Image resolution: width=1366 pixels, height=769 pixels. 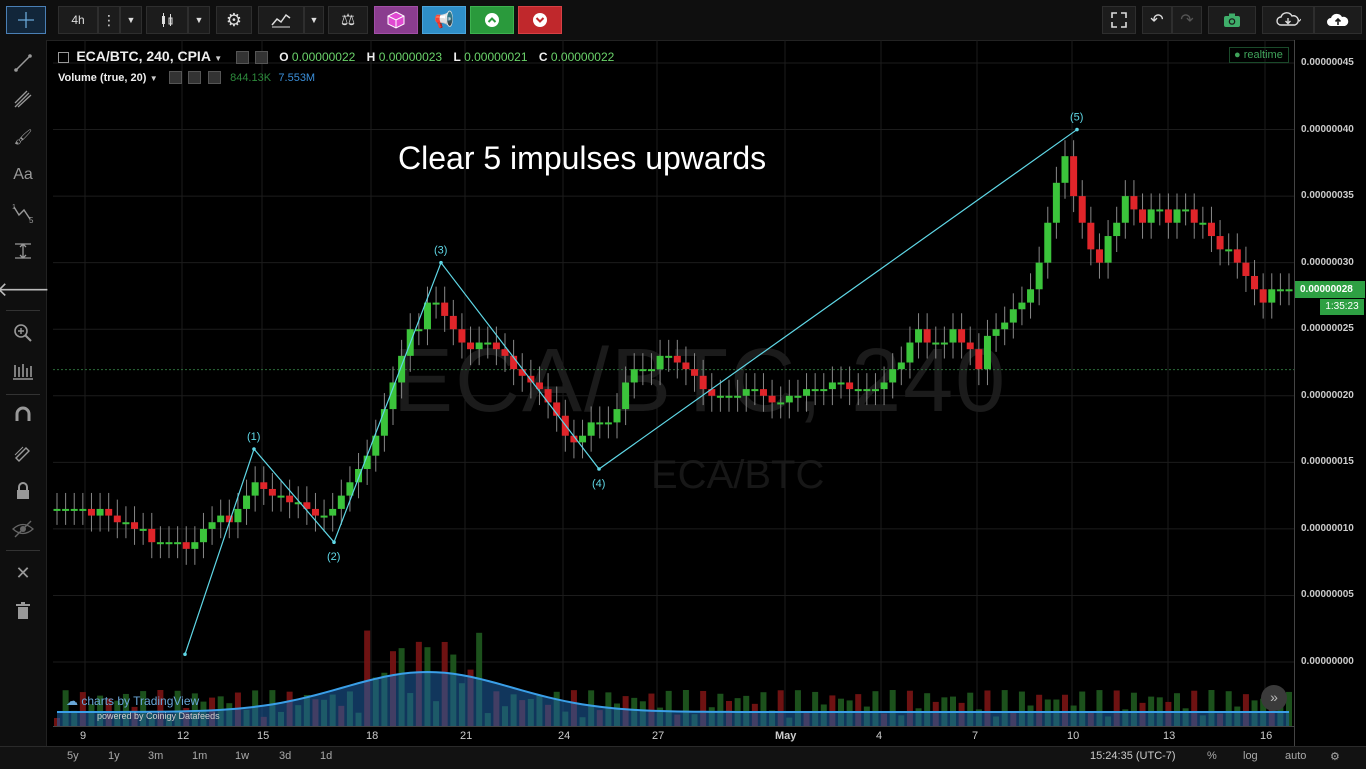 I want to click on chart-style-dropdown-button: ▼, so click(x=199, y=20).